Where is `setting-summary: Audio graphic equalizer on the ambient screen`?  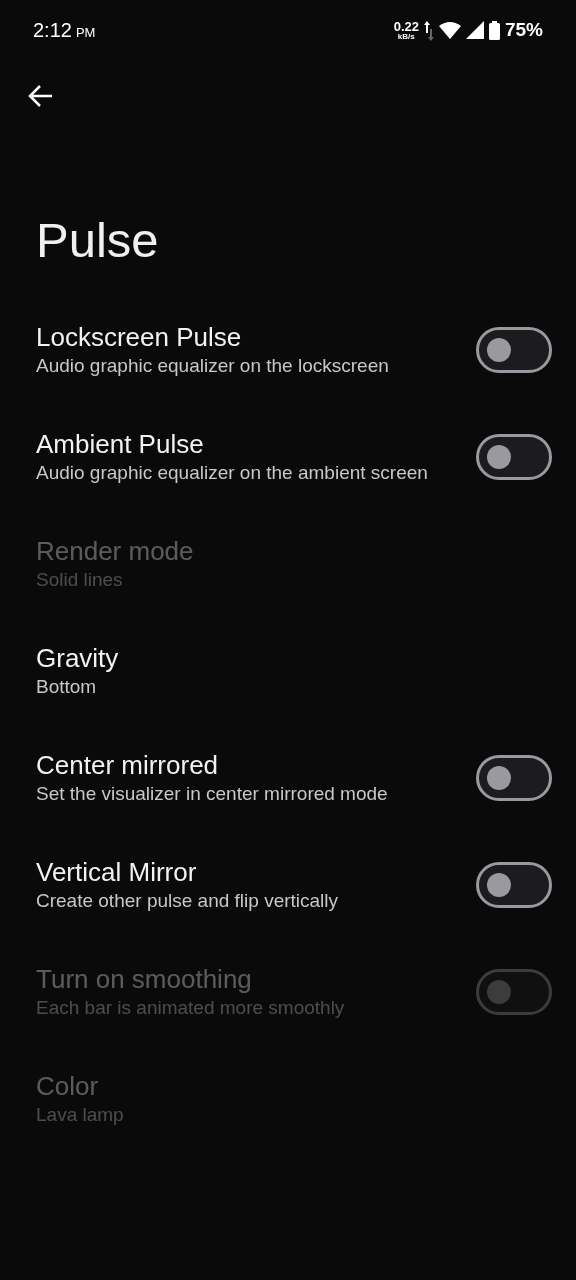
setting-summary: Audio graphic equalizer on the ambient screen is located at coordinates (232, 473).